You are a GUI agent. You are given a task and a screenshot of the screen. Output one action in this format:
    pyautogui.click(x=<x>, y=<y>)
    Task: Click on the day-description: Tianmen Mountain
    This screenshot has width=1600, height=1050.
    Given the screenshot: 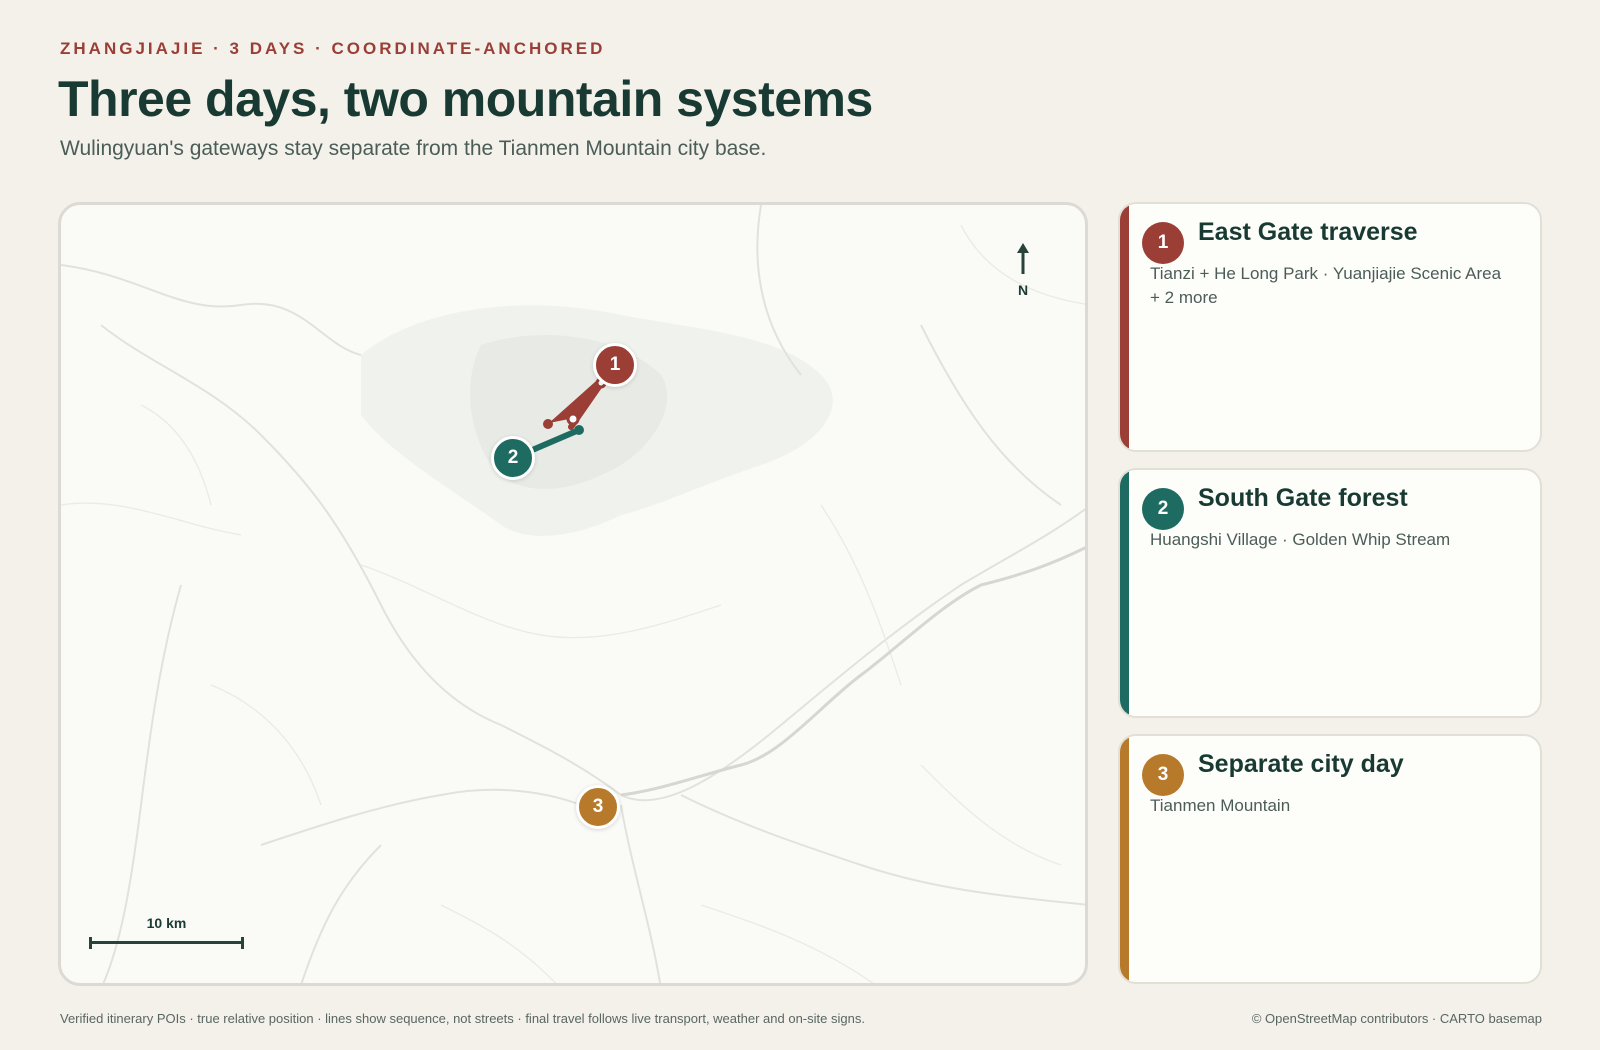 What is the action you would take?
    pyautogui.click(x=1220, y=805)
    